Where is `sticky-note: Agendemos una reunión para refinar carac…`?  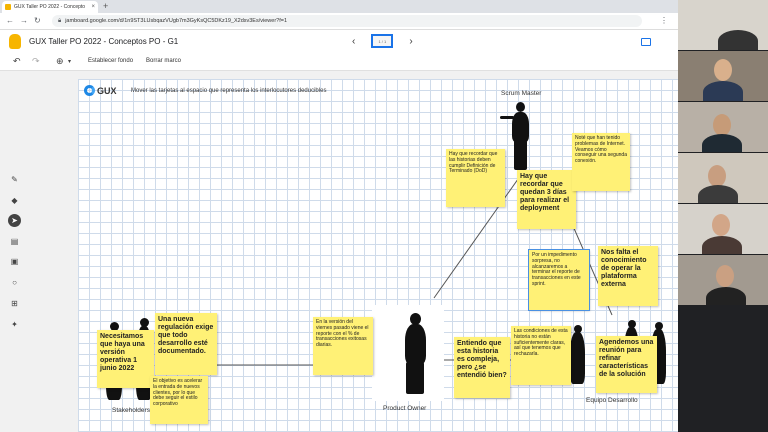 sticky-note: Agendemos una reunión para refinar carac… is located at coordinates (626, 364).